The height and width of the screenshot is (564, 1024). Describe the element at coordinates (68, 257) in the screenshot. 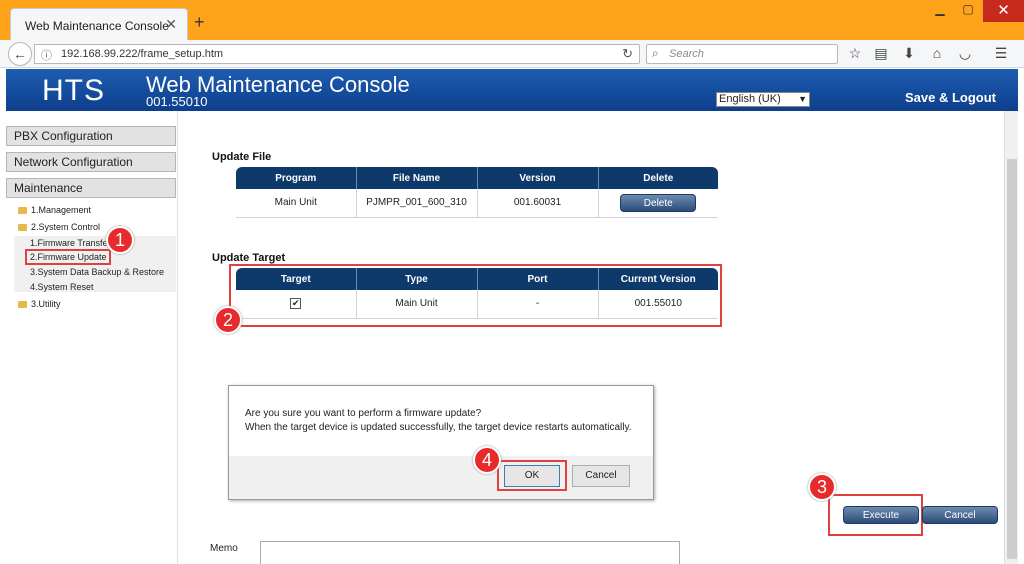

I see `firmware-update-link: 2.Firmware Update` at that location.